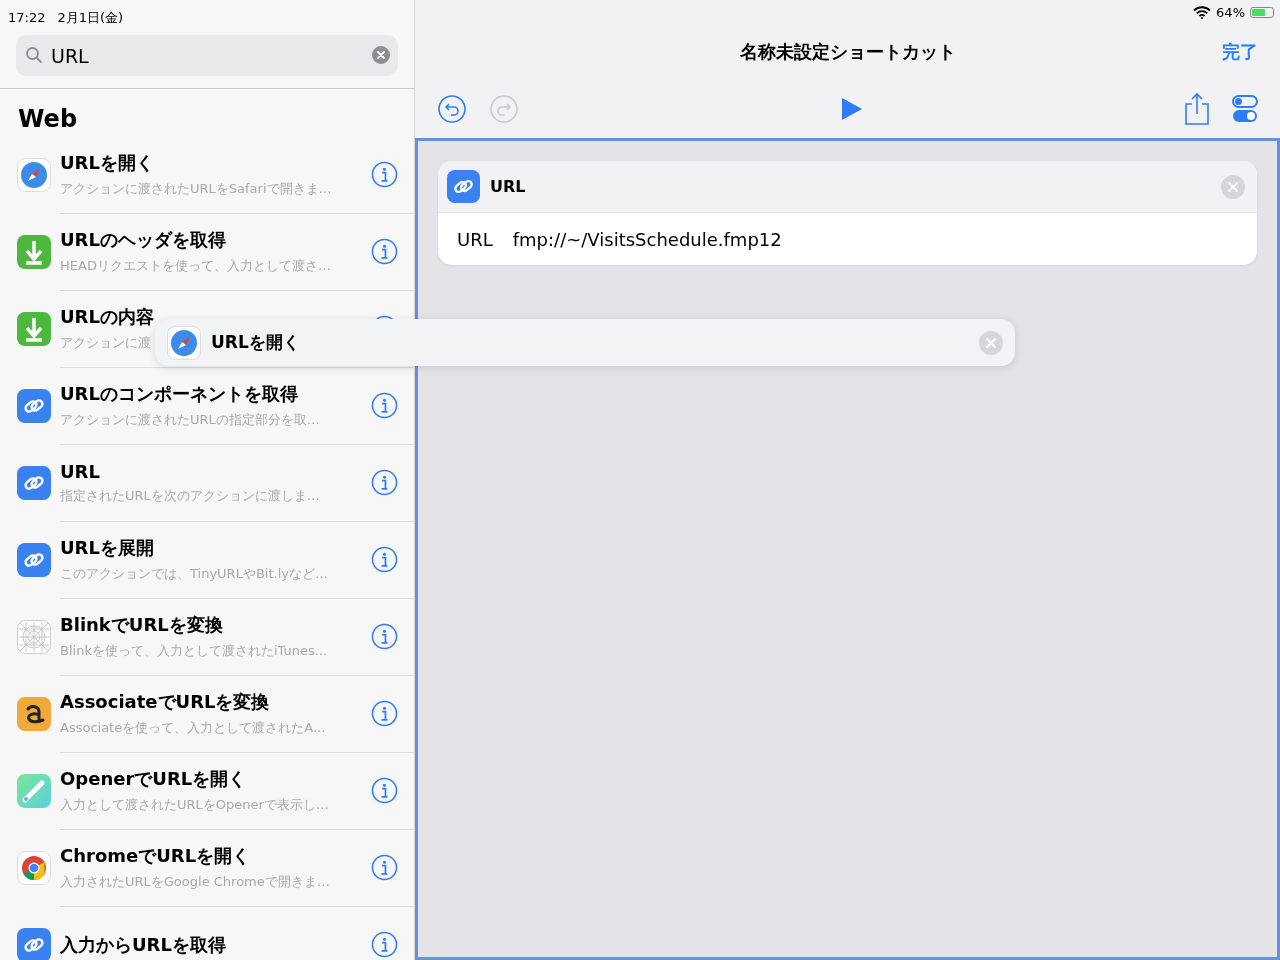 This screenshot has height=960, width=1280. What do you see at coordinates (165, 702) in the screenshot?
I see `action-title: AssociateでURLを変換` at bounding box center [165, 702].